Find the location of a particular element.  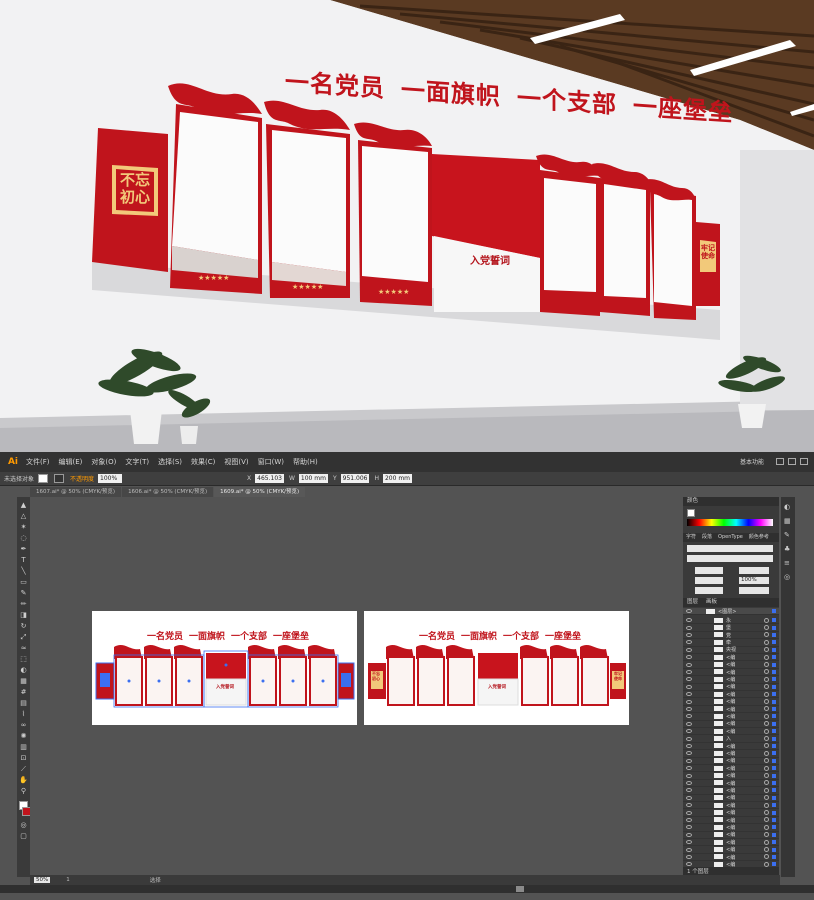

vertical-scale-field is located at coordinates (709, 580).